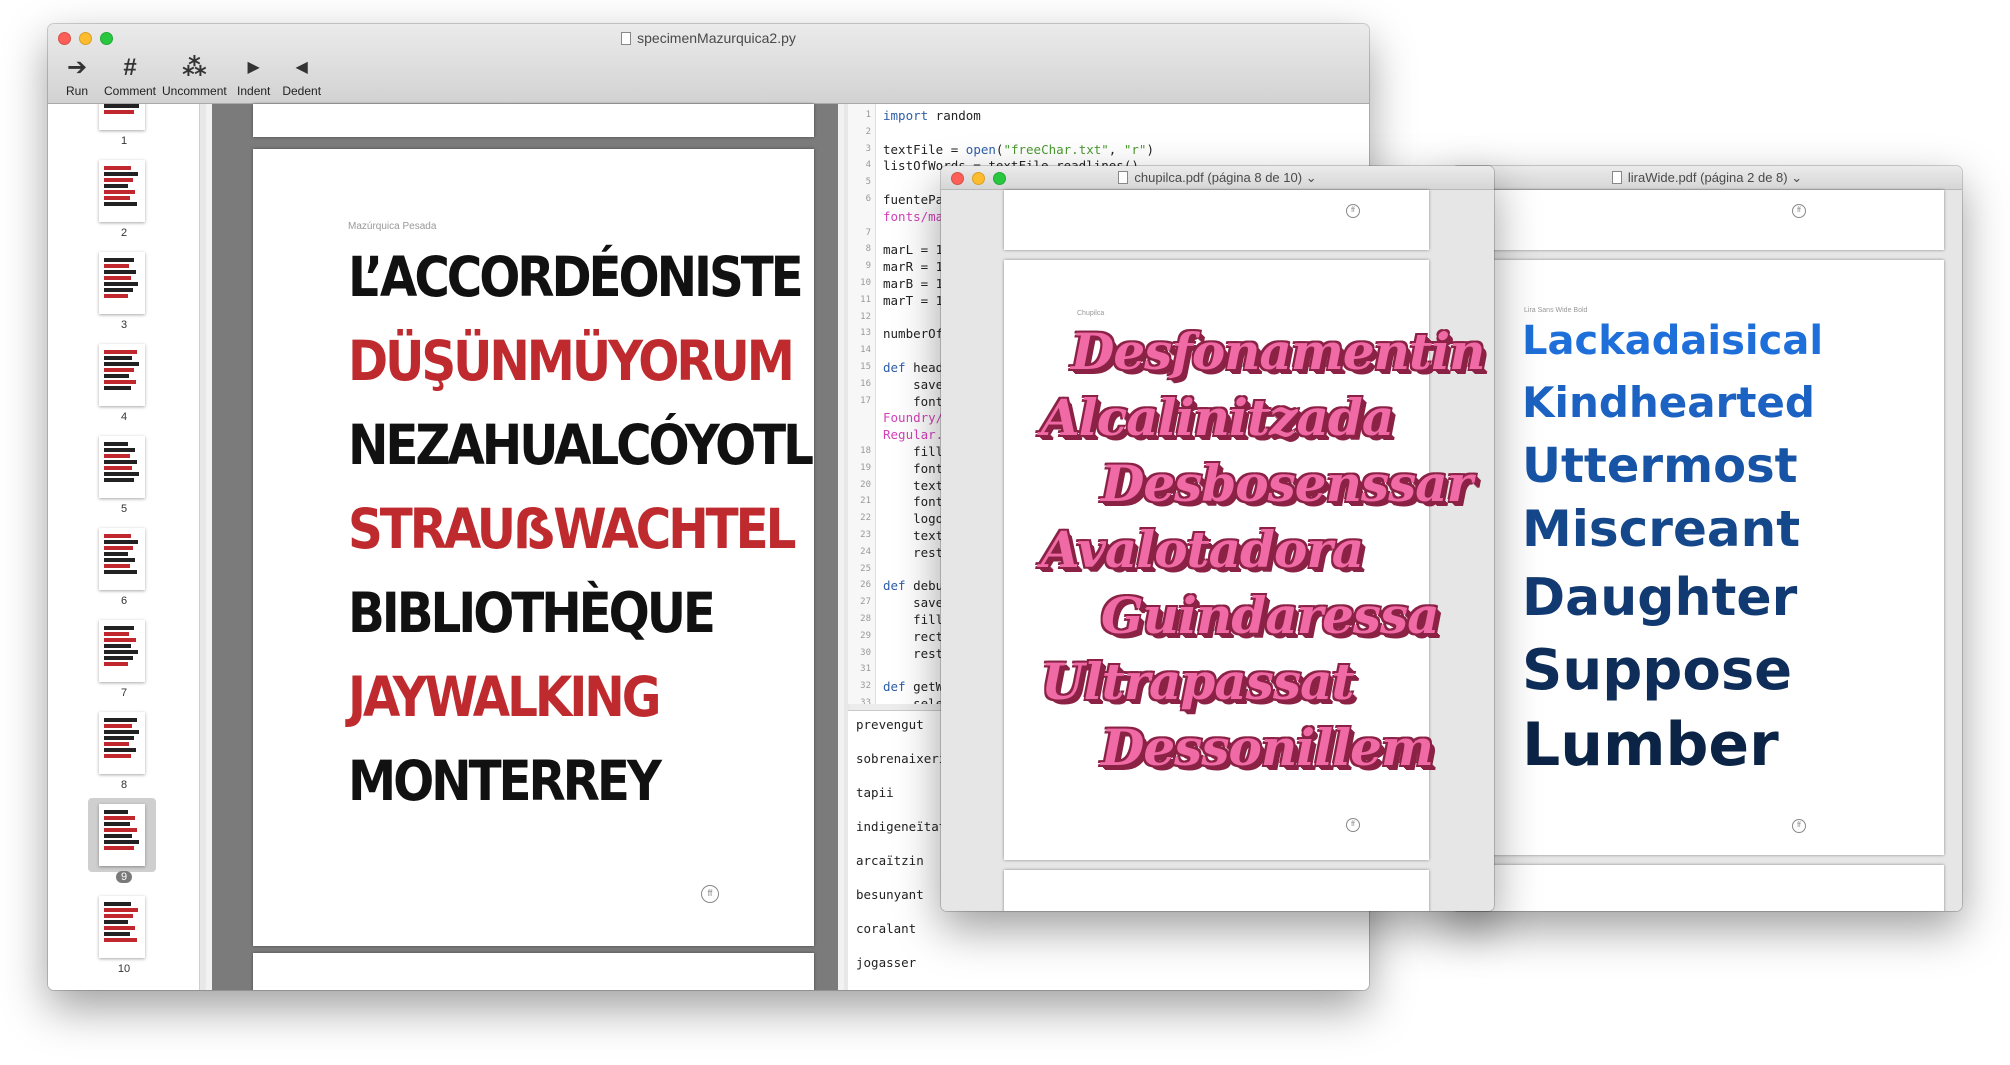 This screenshot has height=1065, width=2010. Describe the element at coordinates (1799, 211) in the screenshot. I see `foundry-logo-icon: ff` at that location.